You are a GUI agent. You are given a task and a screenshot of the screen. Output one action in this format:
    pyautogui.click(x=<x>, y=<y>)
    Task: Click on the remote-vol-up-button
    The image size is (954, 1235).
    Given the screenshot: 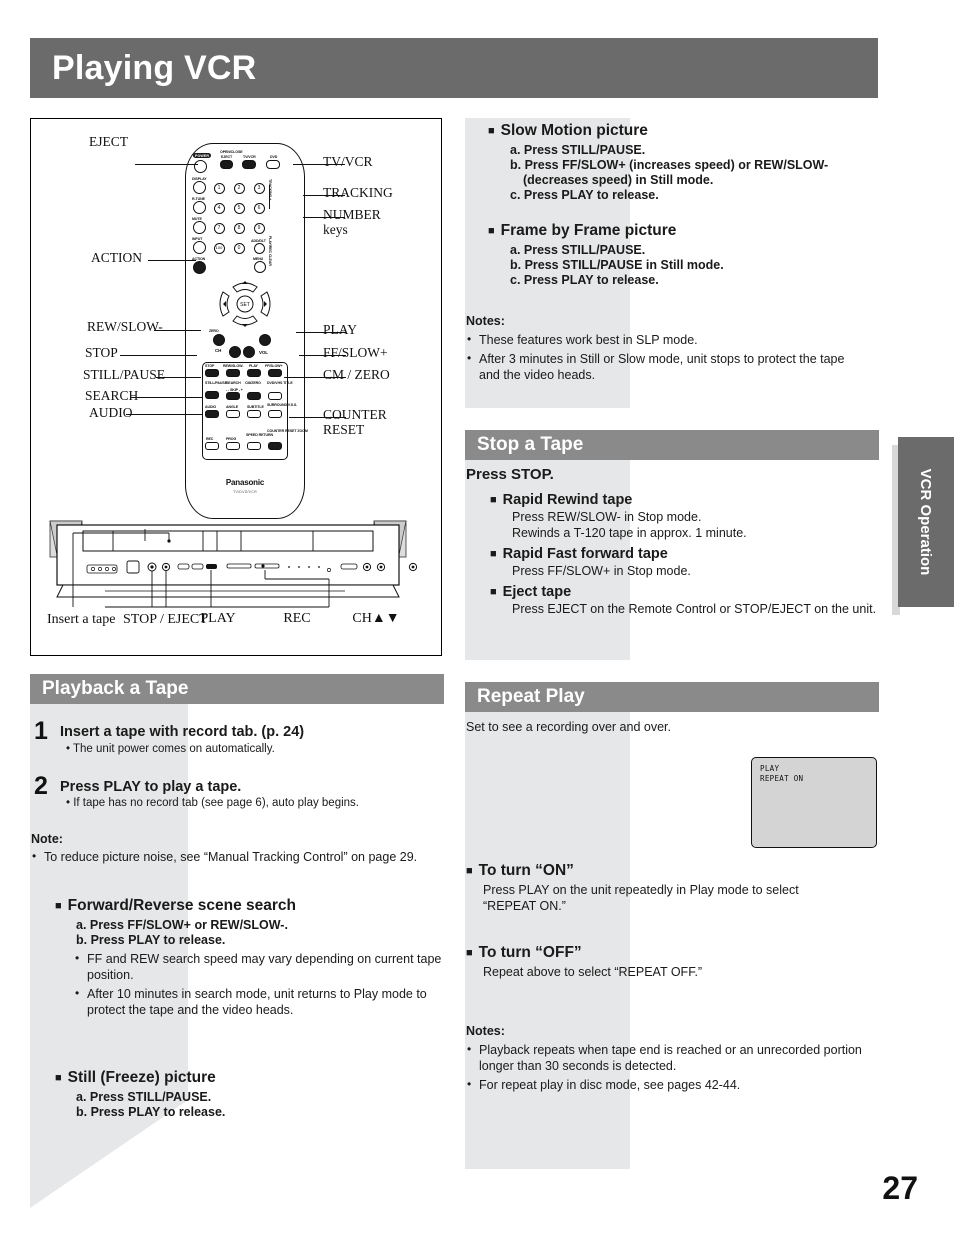 What is the action you would take?
    pyautogui.click(x=265, y=340)
    